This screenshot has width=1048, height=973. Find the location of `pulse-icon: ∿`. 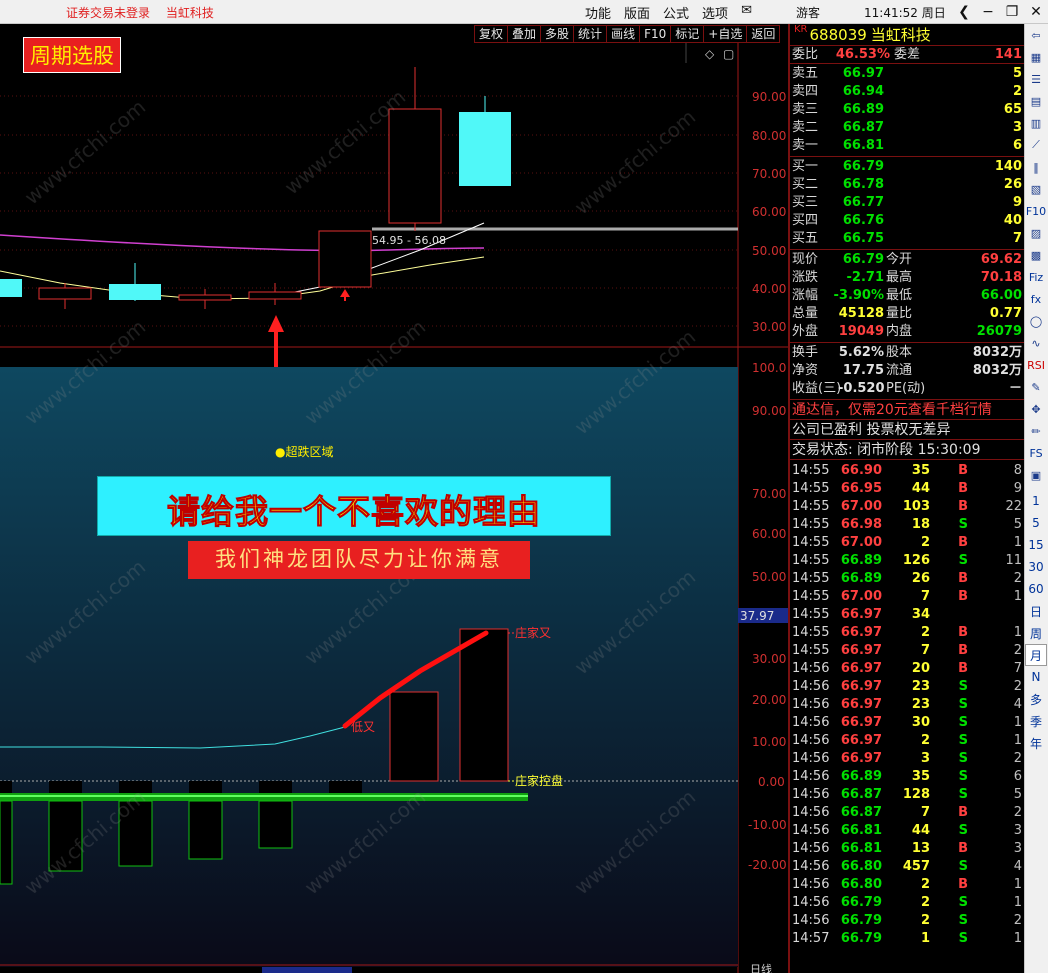

pulse-icon: ∿ is located at coordinates (1036, 343).